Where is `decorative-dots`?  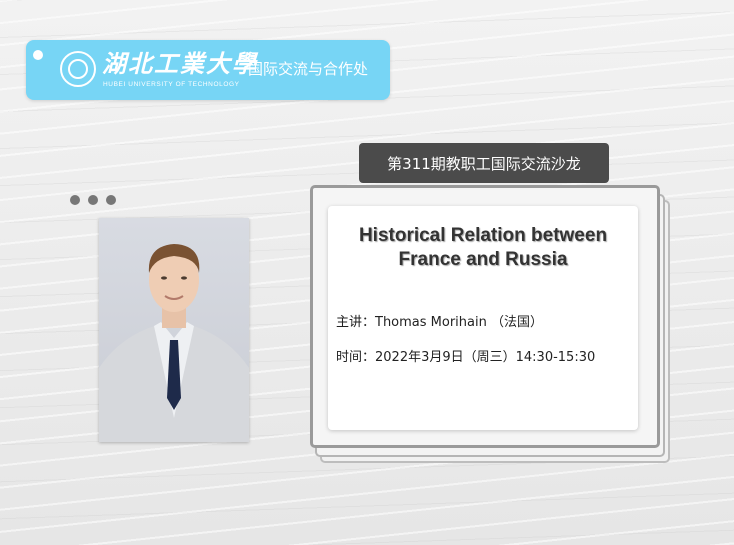 decorative-dots is located at coordinates (93, 200).